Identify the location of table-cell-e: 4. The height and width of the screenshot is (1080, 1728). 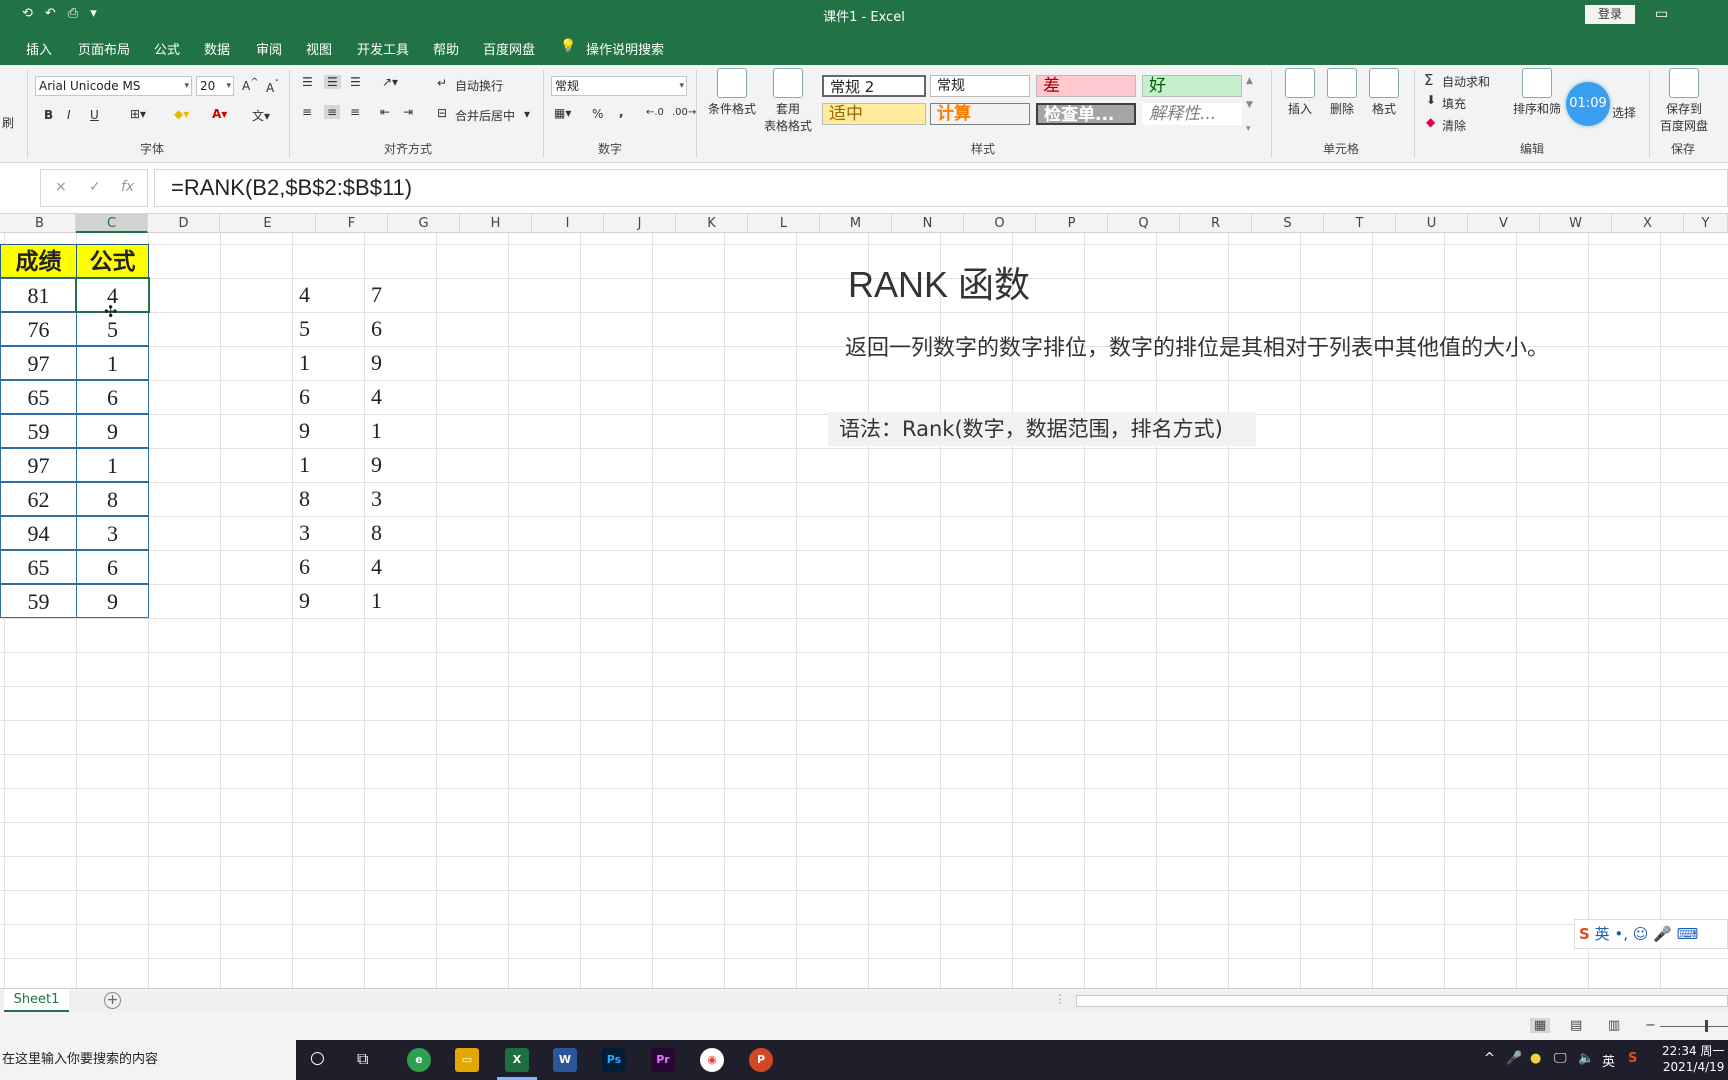
(268, 295).